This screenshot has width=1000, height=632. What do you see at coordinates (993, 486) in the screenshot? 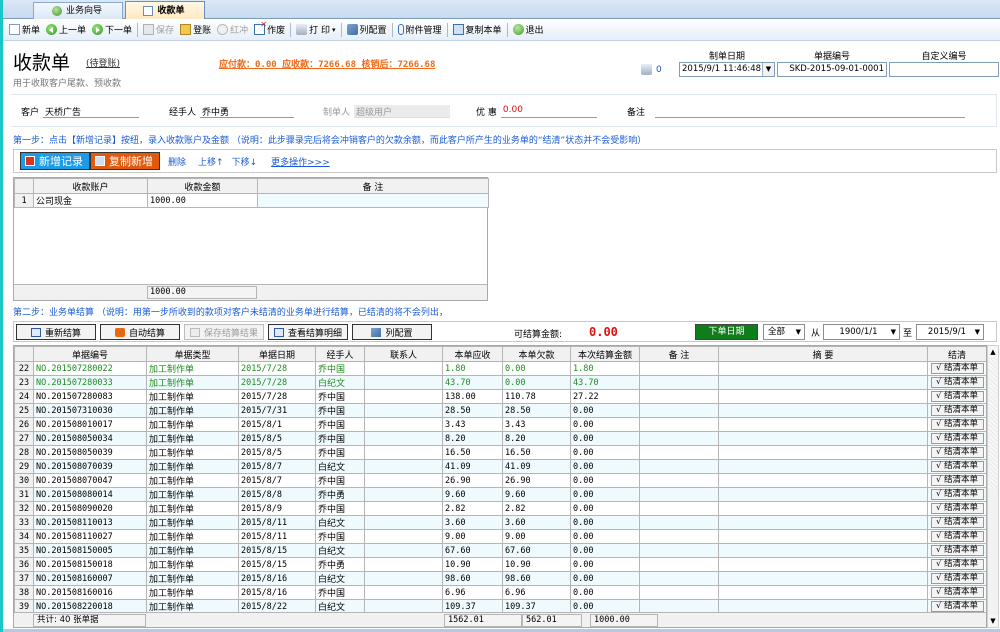
I see `vertical-scrollbar: ▲ ▼` at bounding box center [993, 486].